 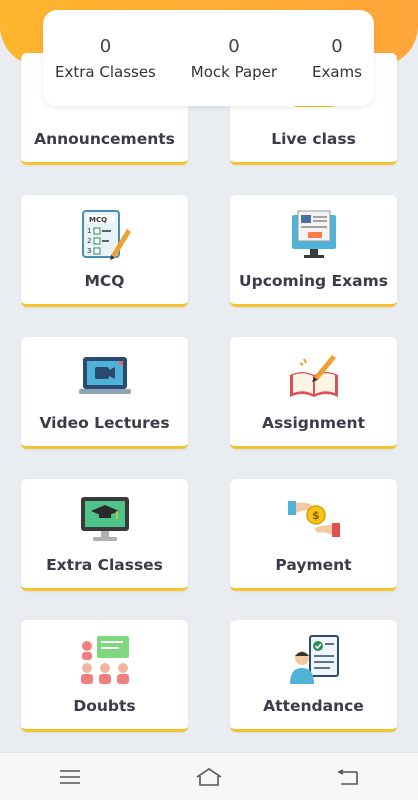 What do you see at coordinates (313, 376) in the screenshot?
I see `book-pencil-icon` at bounding box center [313, 376].